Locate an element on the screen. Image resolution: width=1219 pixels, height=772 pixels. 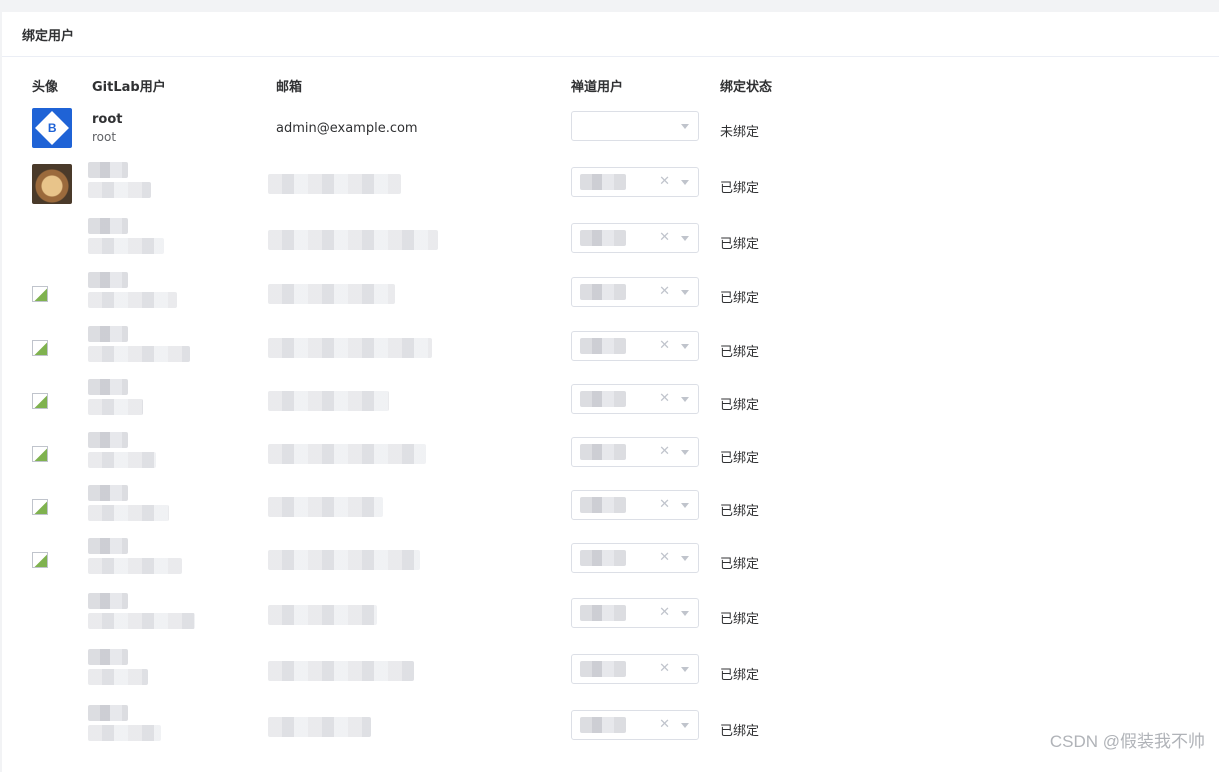
column-header-bind-status: 绑定状态 is located at coordinates (746, 87).